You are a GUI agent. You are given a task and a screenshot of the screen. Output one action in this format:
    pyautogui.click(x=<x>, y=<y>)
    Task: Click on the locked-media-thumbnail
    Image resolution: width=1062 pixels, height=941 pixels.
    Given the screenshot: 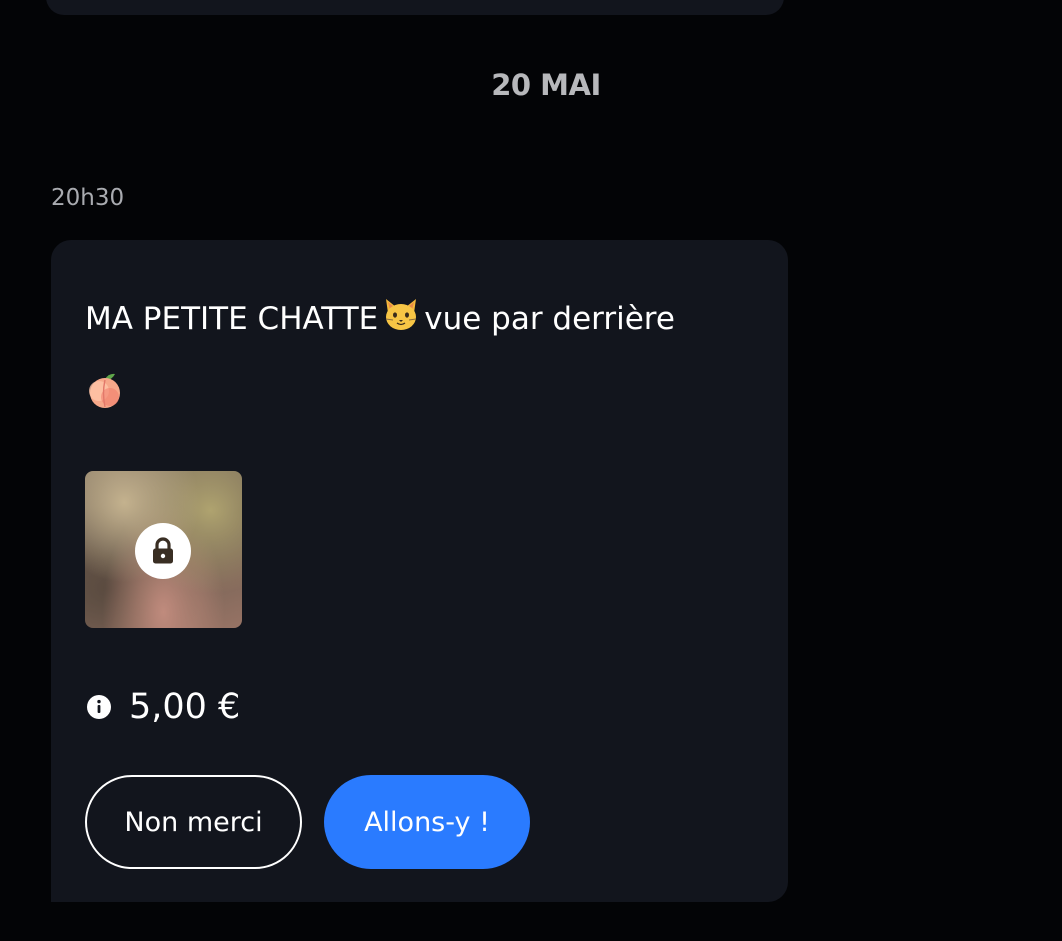 What is the action you would take?
    pyautogui.click(x=163, y=549)
    